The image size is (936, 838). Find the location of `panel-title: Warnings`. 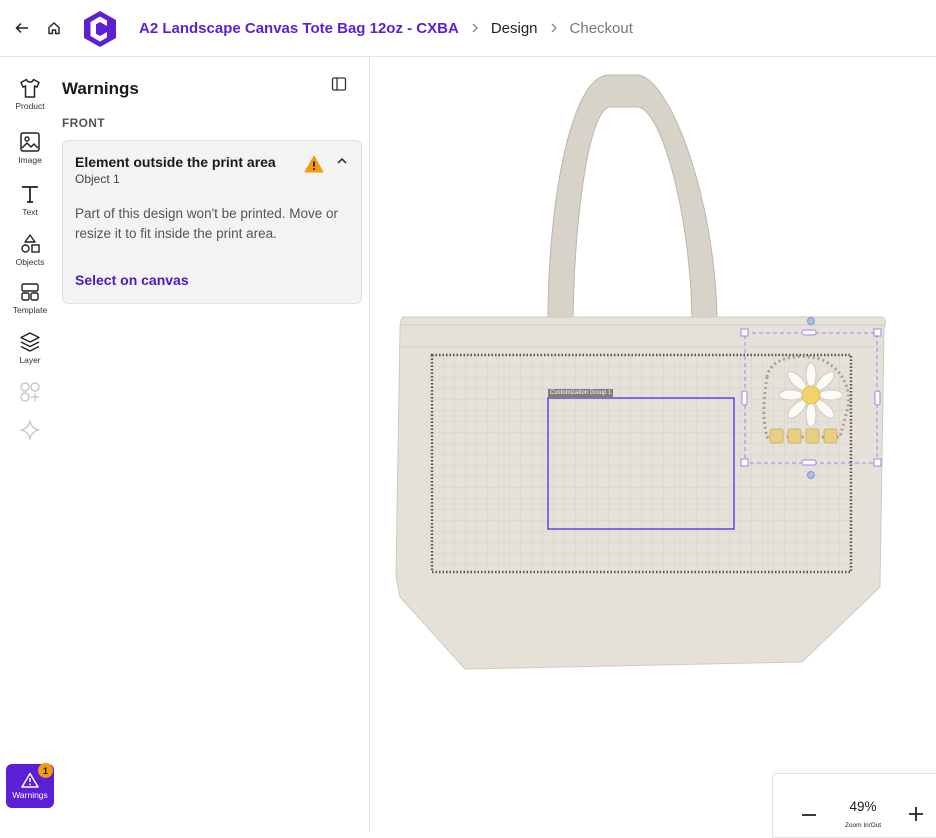

panel-title: Warnings is located at coordinates (100, 88).